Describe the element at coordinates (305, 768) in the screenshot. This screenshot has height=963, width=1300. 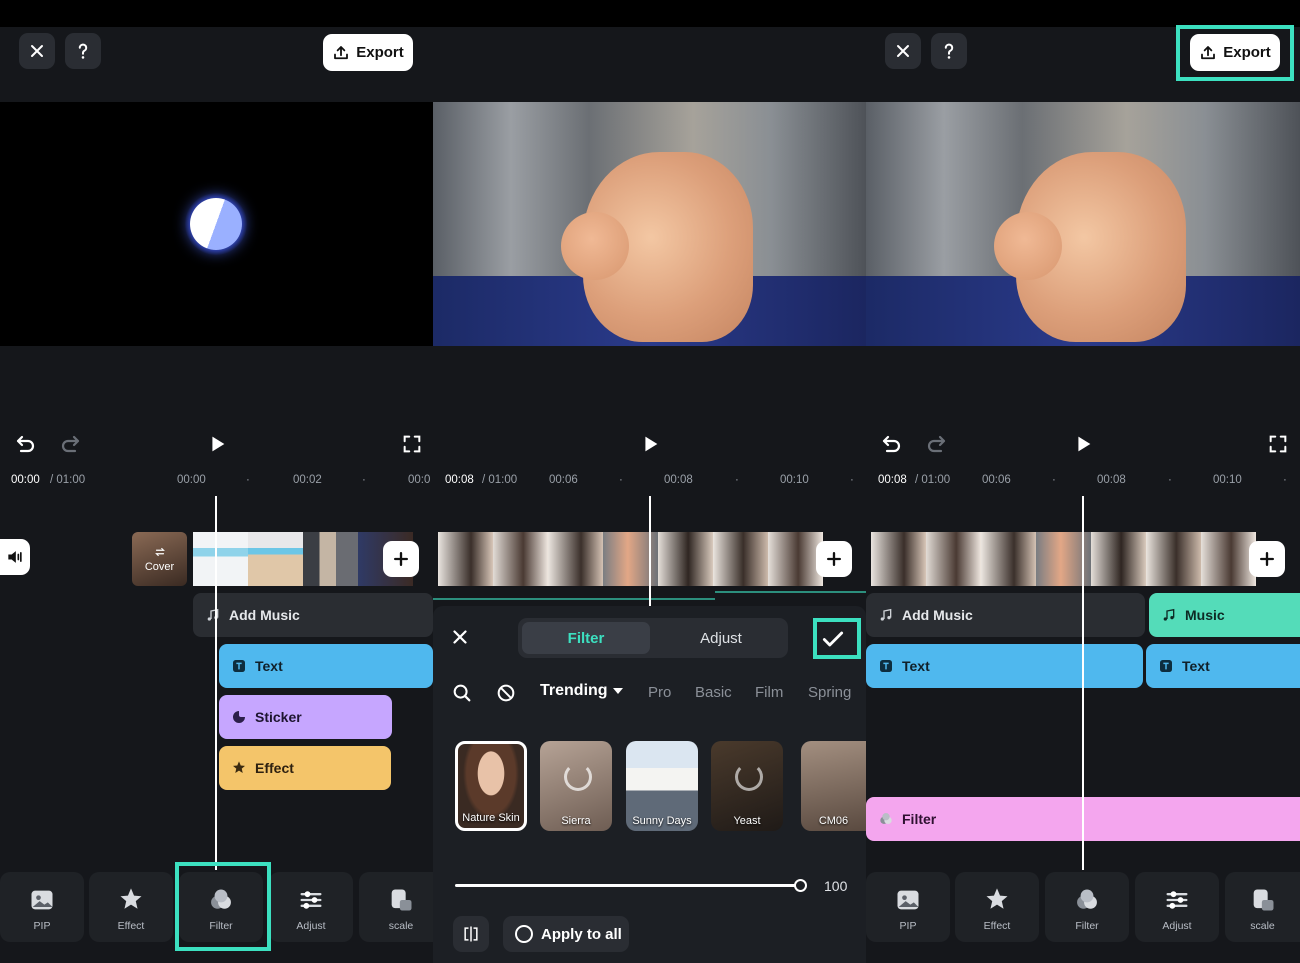
I see `effect-track: Effect` at that location.